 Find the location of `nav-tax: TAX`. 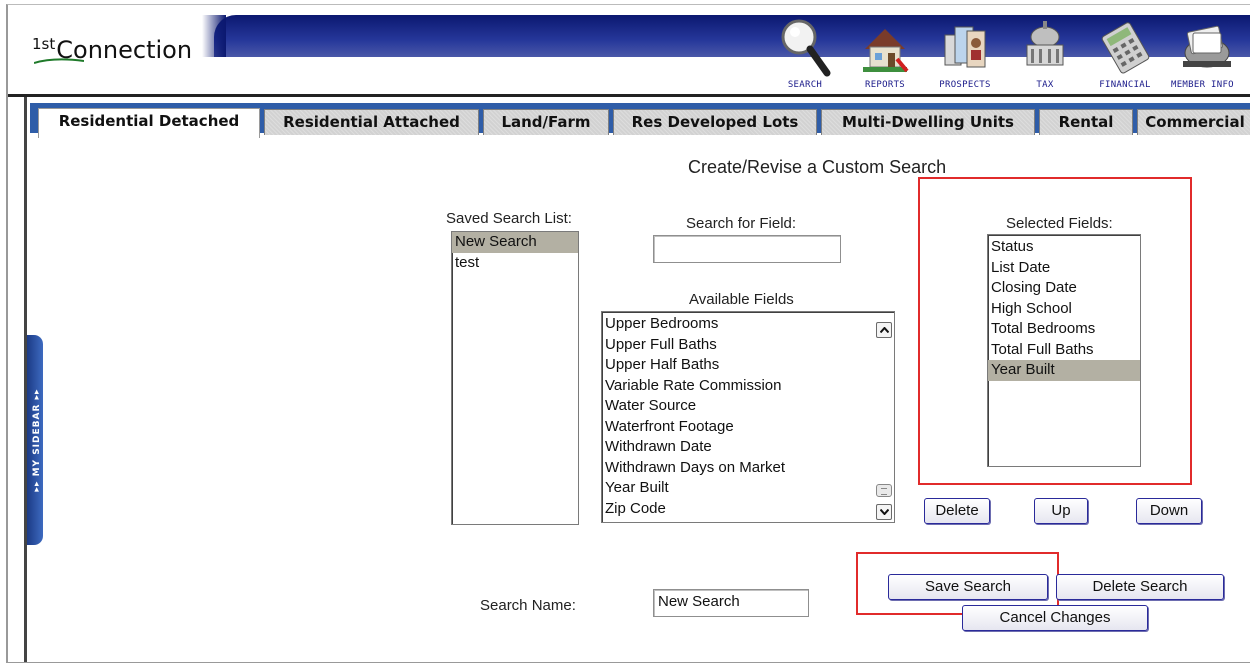

nav-tax: TAX is located at coordinates (1045, 51).